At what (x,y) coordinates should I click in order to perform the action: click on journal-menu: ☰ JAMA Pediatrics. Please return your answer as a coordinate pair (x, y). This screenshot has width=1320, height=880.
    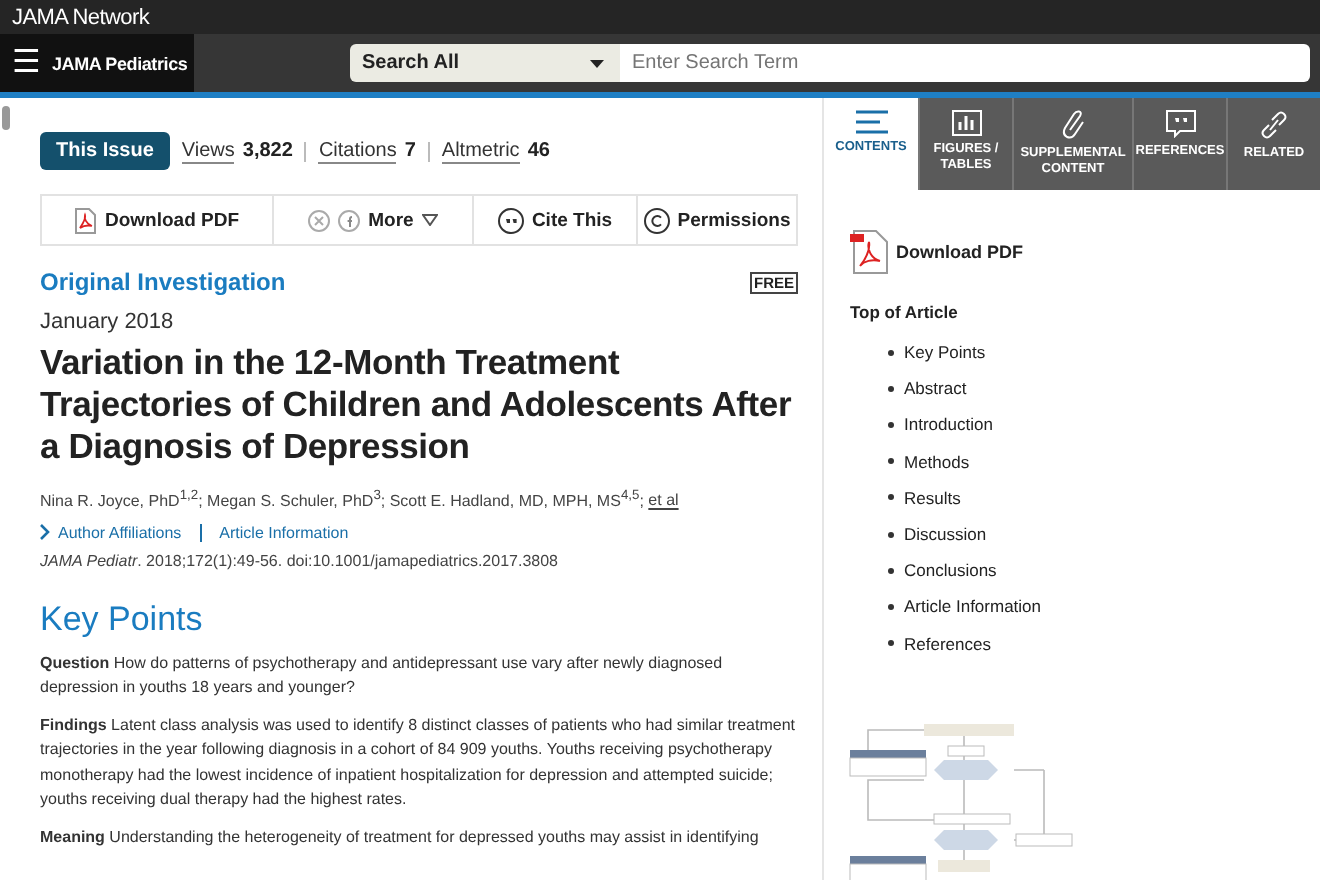
    Looking at the image, I should click on (97, 63).